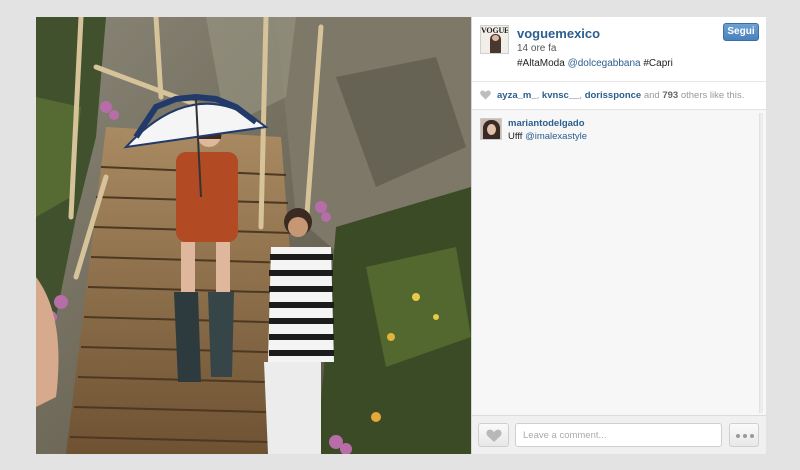 The height and width of the screenshot is (470, 800). I want to click on liker-2: kvnsc__, so click(561, 95).